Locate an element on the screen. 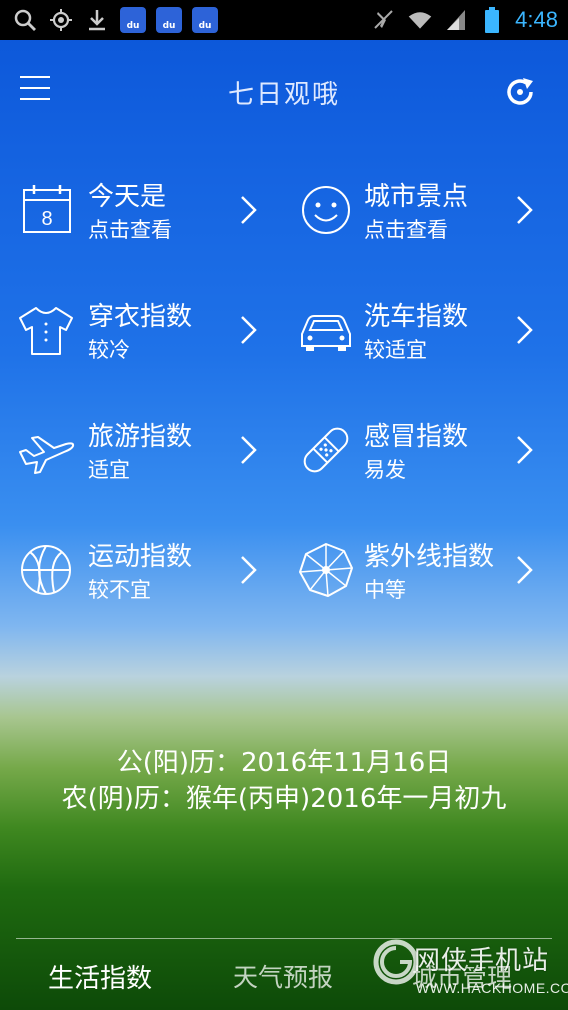 This screenshot has width=568, height=1010. item-name: 运动指数 is located at coordinates (140, 557).